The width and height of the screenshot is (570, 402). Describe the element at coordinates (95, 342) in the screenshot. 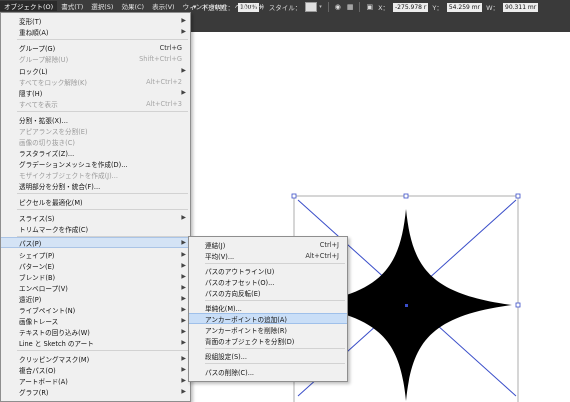

I see `menu-item-line-sketch-art: Line と Sketch のアート ▶` at that location.